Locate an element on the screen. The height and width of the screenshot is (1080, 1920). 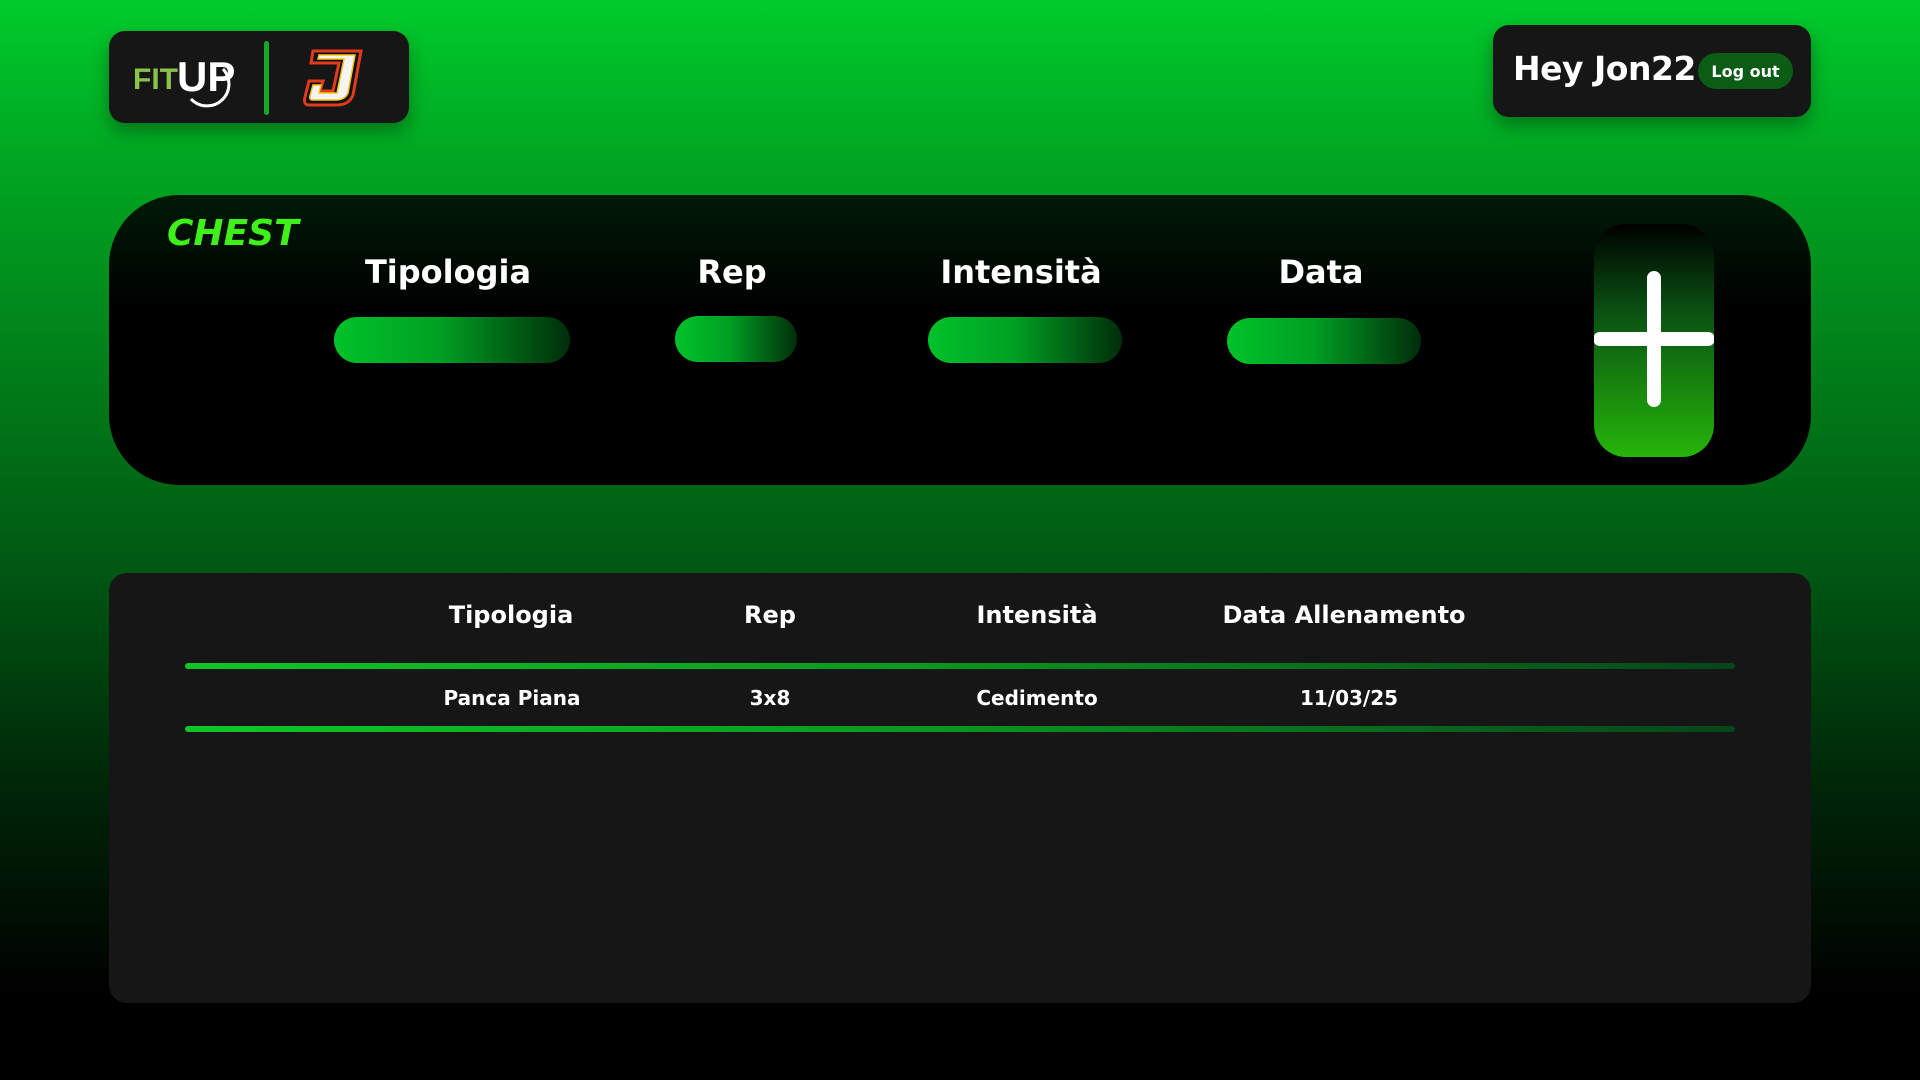
table-header-divider is located at coordinates (960, 666).